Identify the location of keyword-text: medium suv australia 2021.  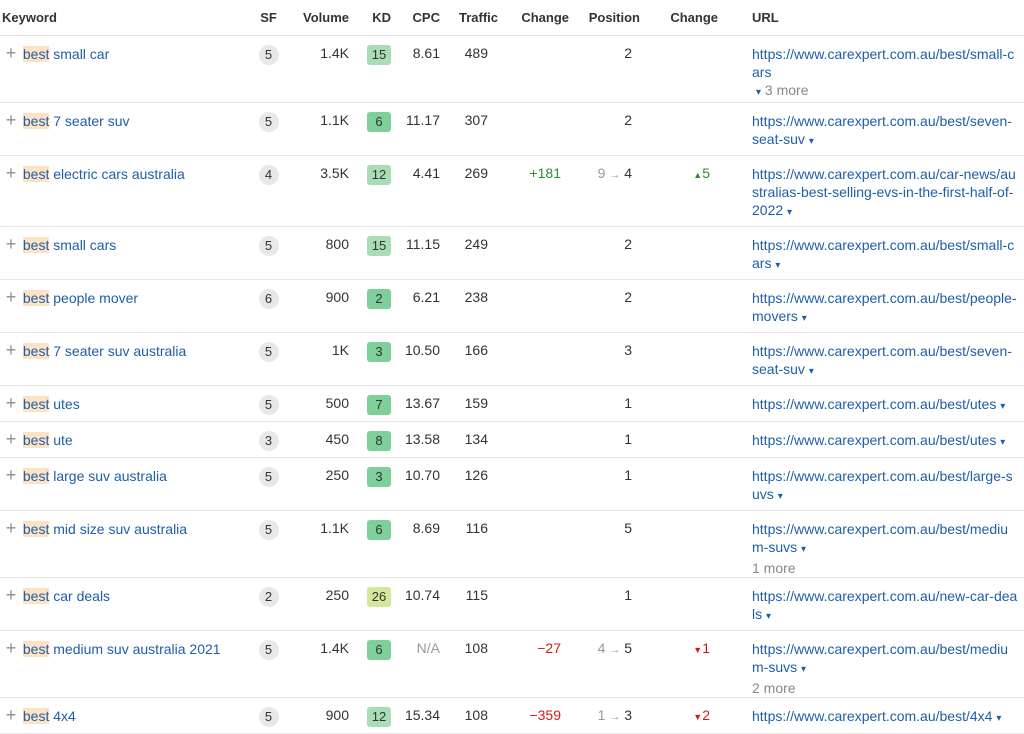
(135, 649).